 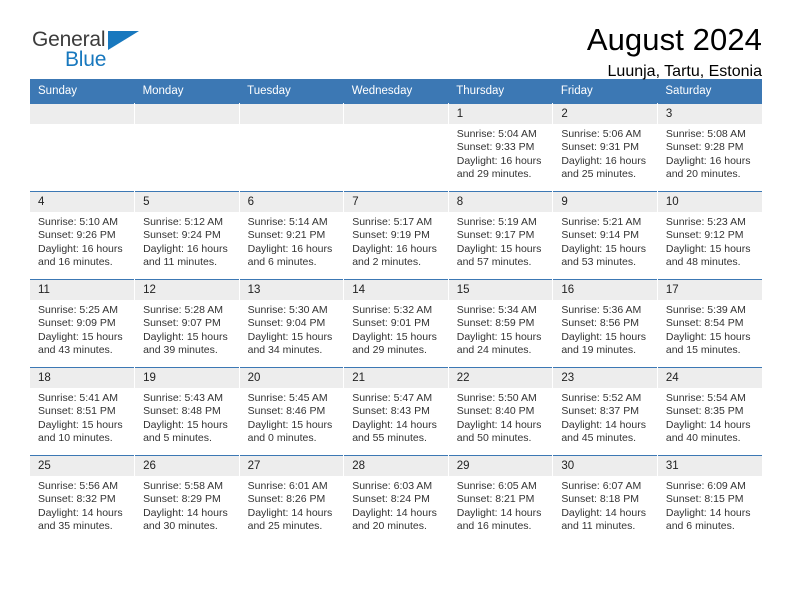 What do you see at coordinates (601, 310) in the screenshot?
I see `sunrise-time: Sunrise: 5:36 AM` at bounding box center [601, 310].